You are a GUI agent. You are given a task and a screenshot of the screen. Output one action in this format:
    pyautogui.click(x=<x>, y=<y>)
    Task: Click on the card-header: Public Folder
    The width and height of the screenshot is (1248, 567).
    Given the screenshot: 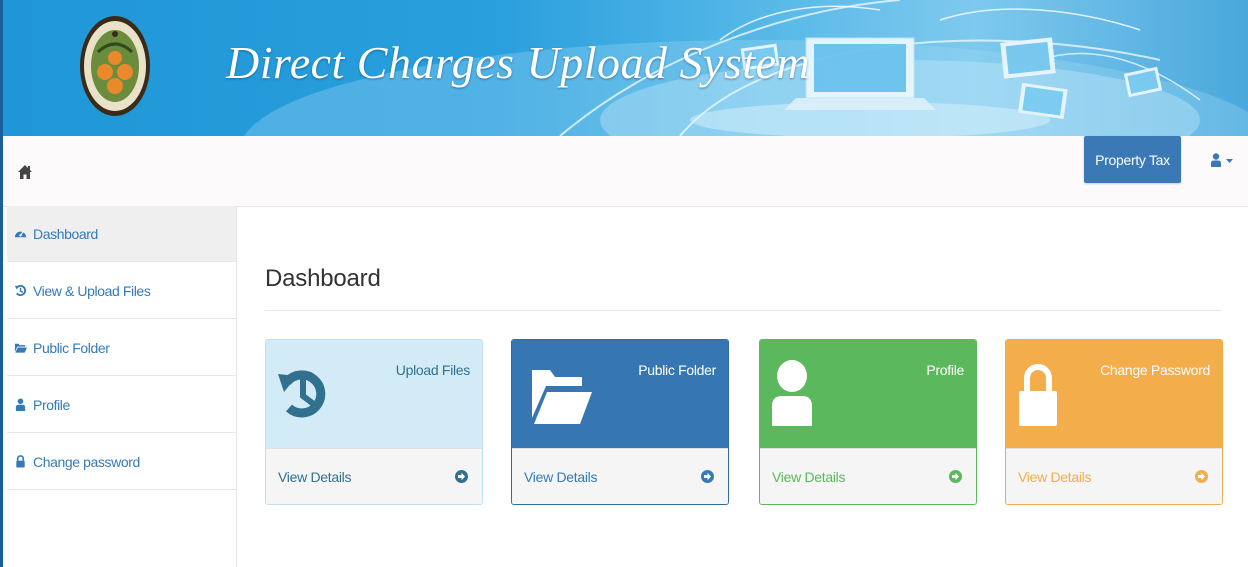 What is the action you would take?
    pyautogui.click(x=620, y=394)
    